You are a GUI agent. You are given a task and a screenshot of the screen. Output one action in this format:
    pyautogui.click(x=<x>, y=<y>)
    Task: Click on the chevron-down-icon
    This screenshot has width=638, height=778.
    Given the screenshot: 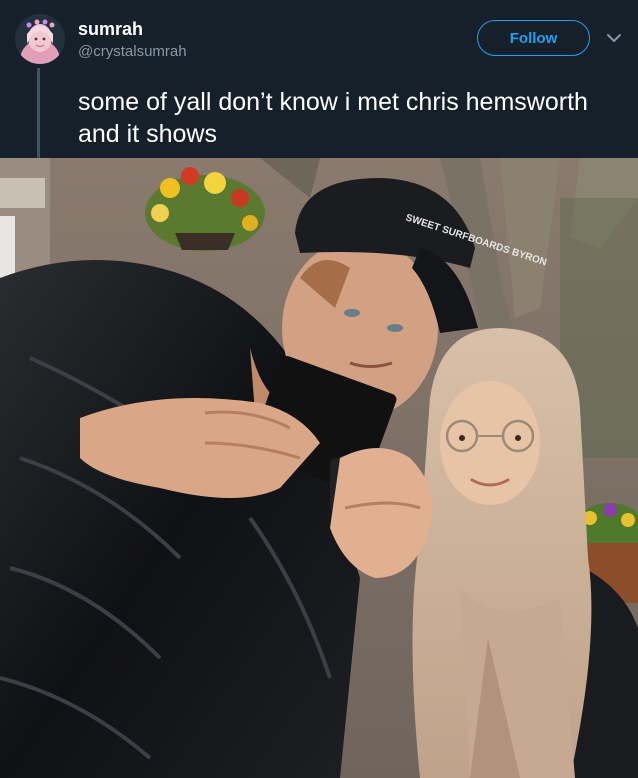 What is the action you would take?
    pyautogui.click(x=614, y=38)
    